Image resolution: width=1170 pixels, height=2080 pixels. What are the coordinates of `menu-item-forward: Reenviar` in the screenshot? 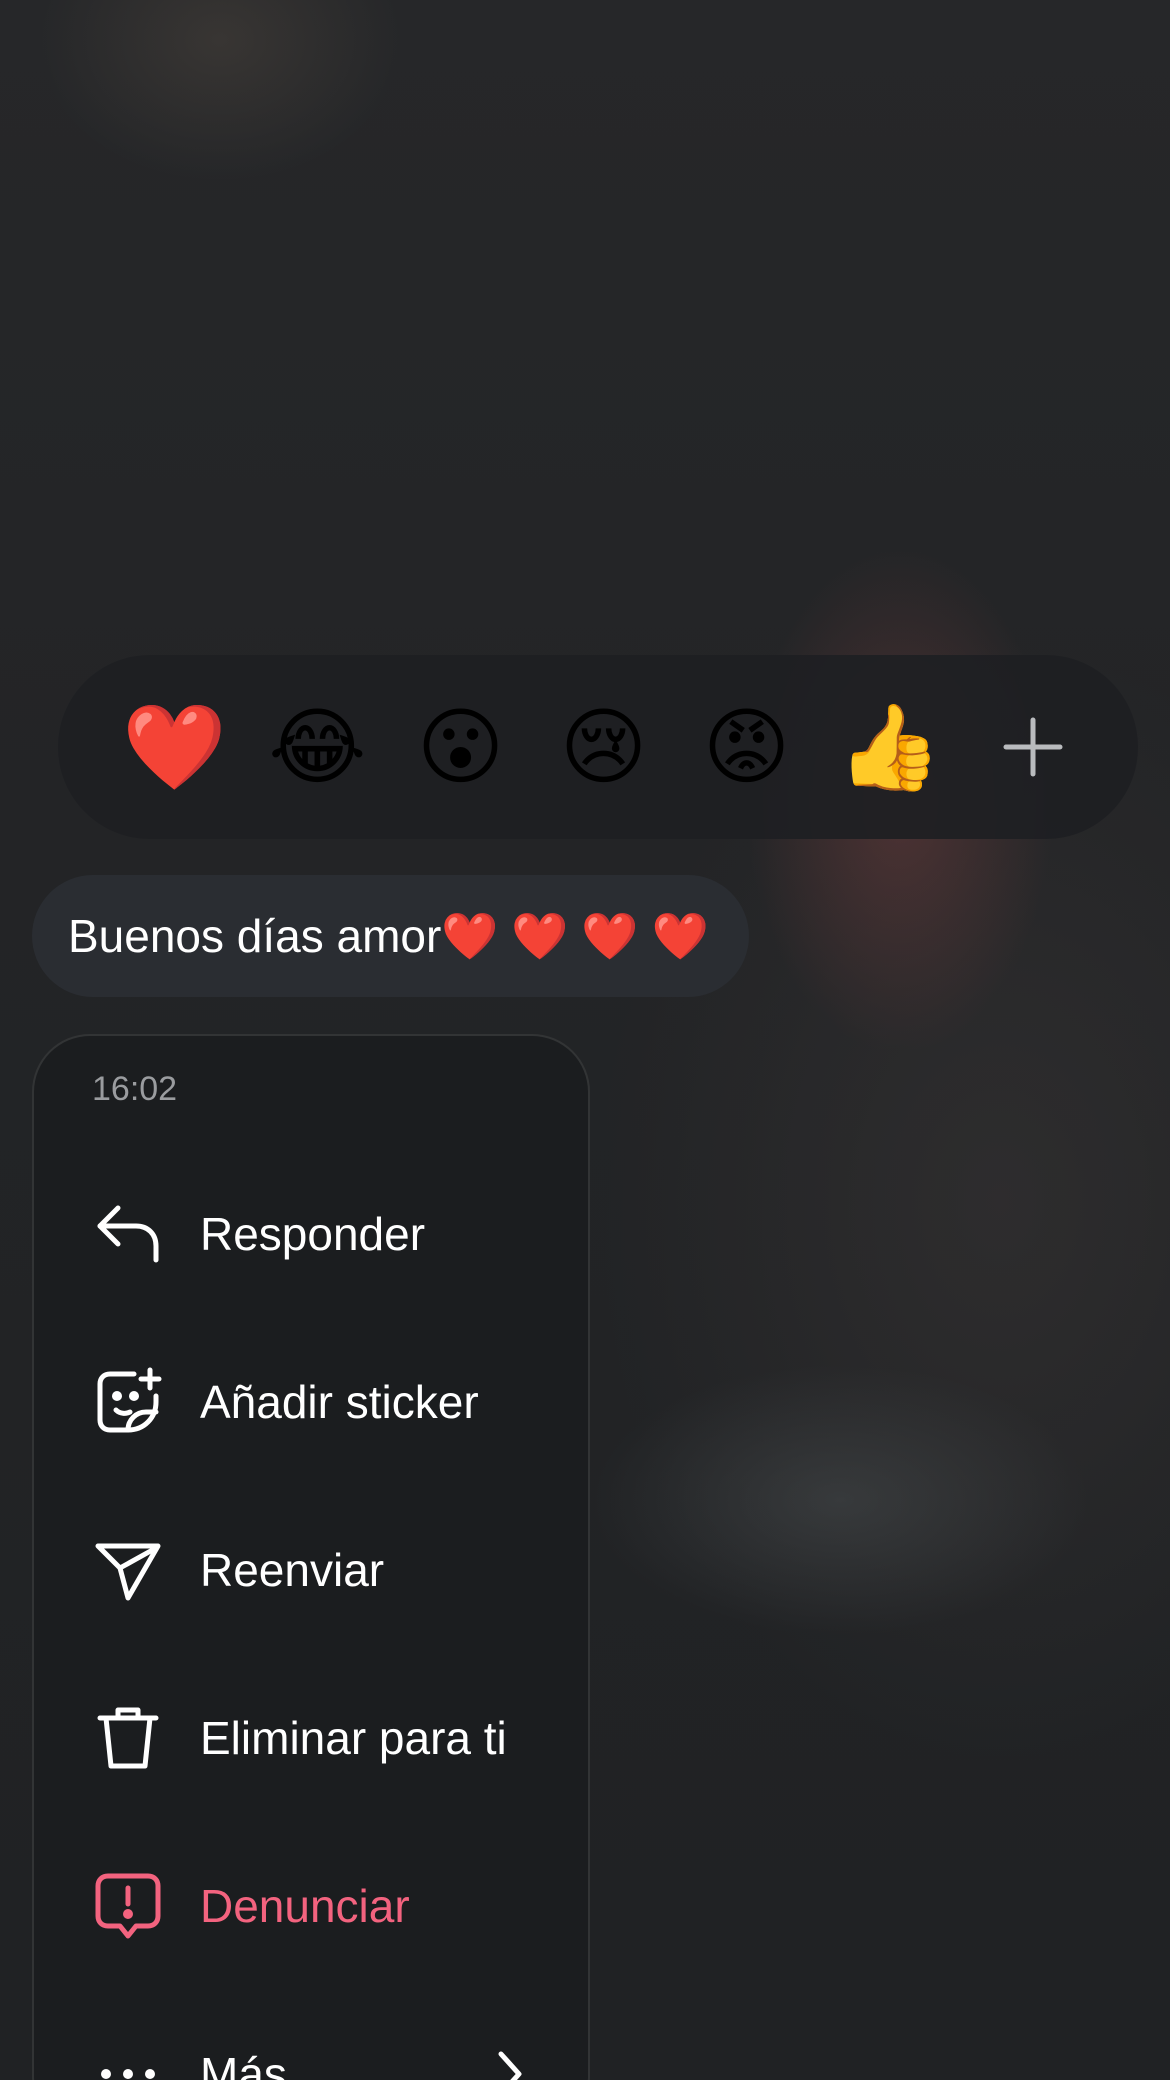 It's located at (311, 1570).